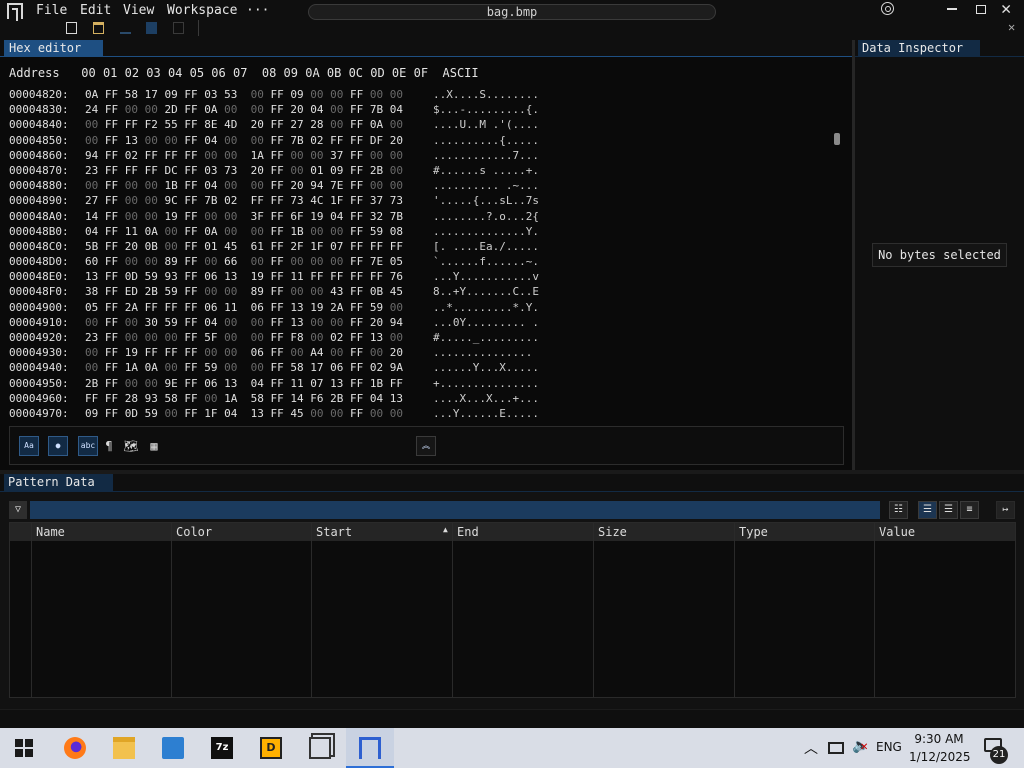  Describe the element at coordinates (138, 10) in the screenshot. I see `menu-view: View` at that location.